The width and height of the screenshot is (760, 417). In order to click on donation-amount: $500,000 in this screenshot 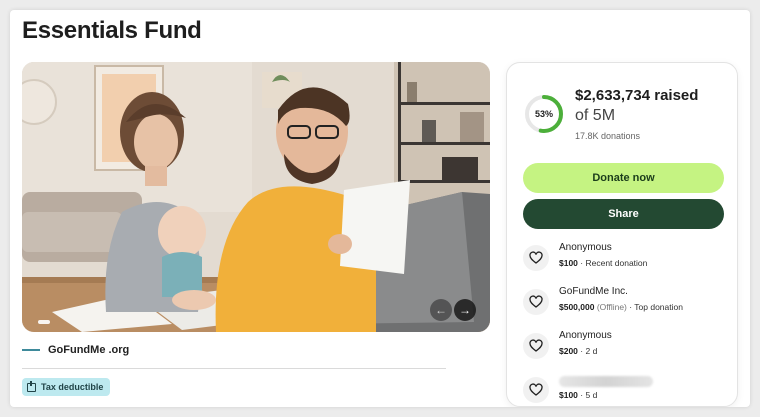, I will do `click(577, 307)`.